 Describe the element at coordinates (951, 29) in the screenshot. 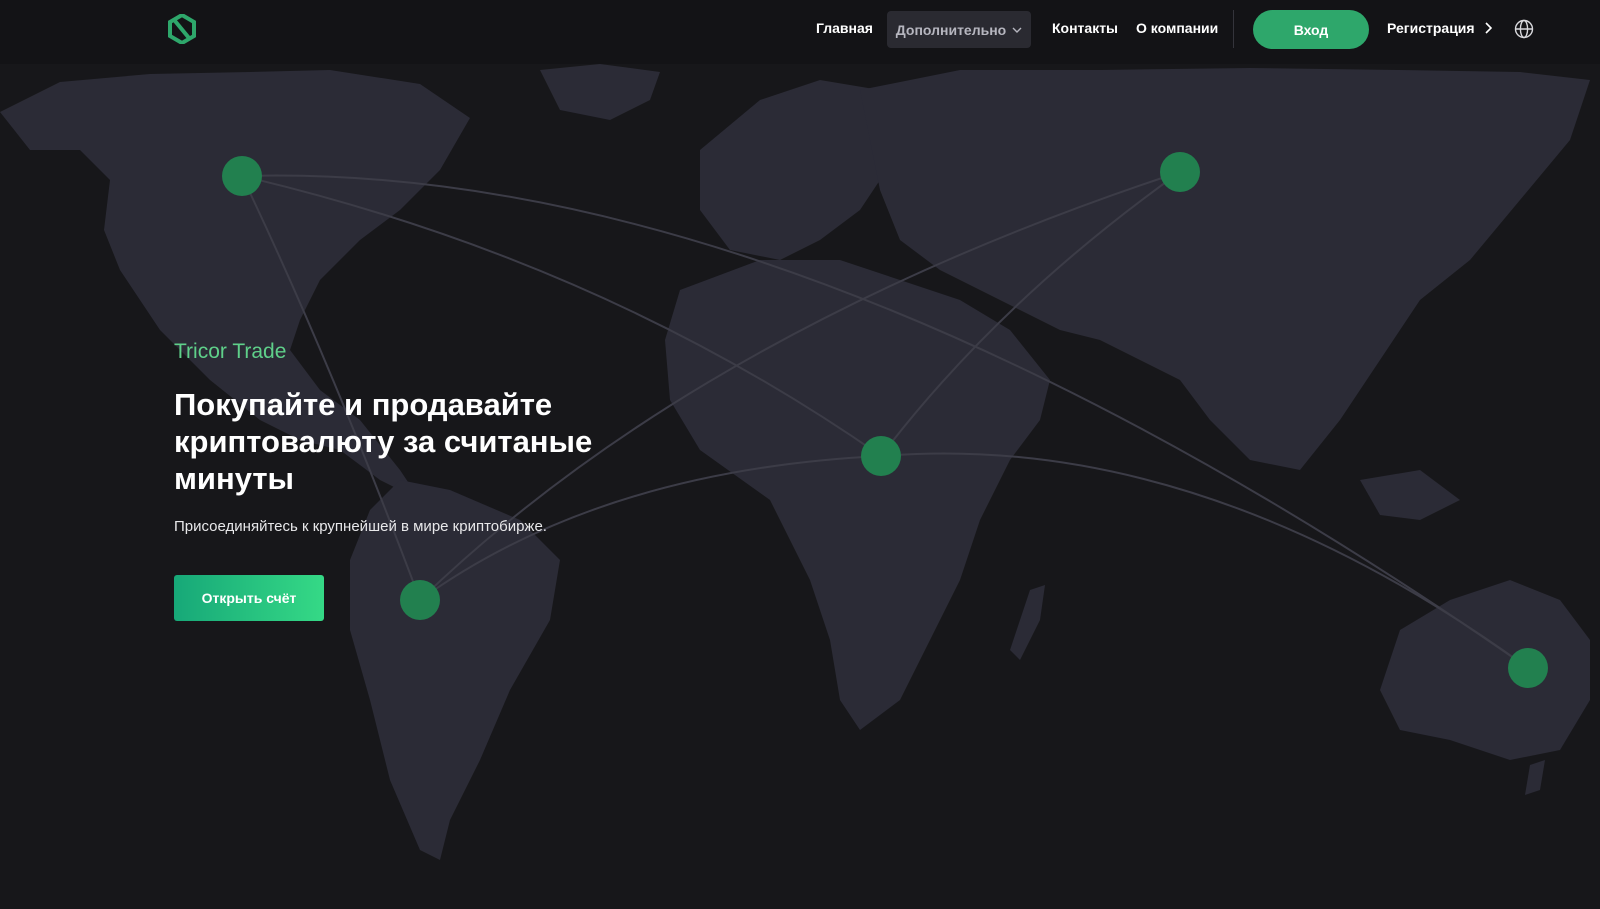

I see `nav-more-label: Дополнительно` at that location.